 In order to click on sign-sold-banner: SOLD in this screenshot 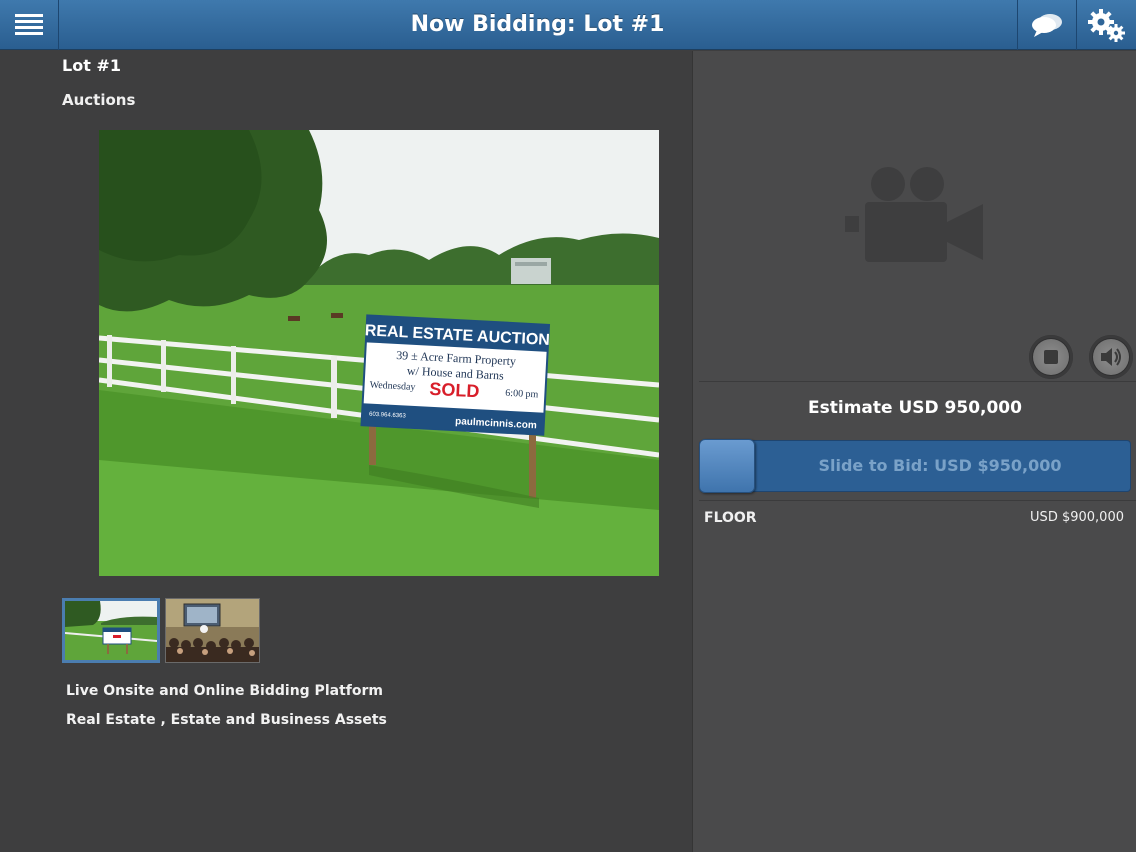, I will do `click(454, 390)`.